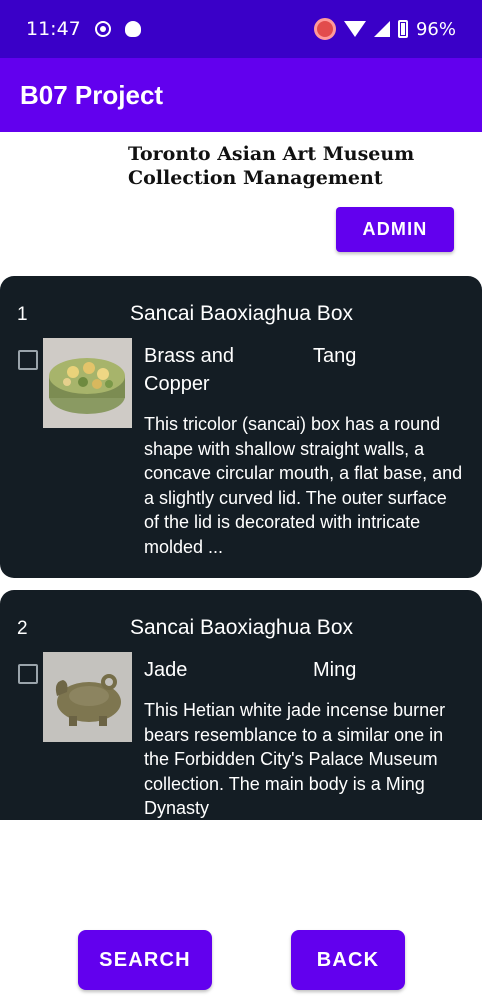 Image resolution: width=482 pixels, height=1001 pixels. Describe the element at coordinates (132, 29) in the screenshot. I see `android-icon` at that location.